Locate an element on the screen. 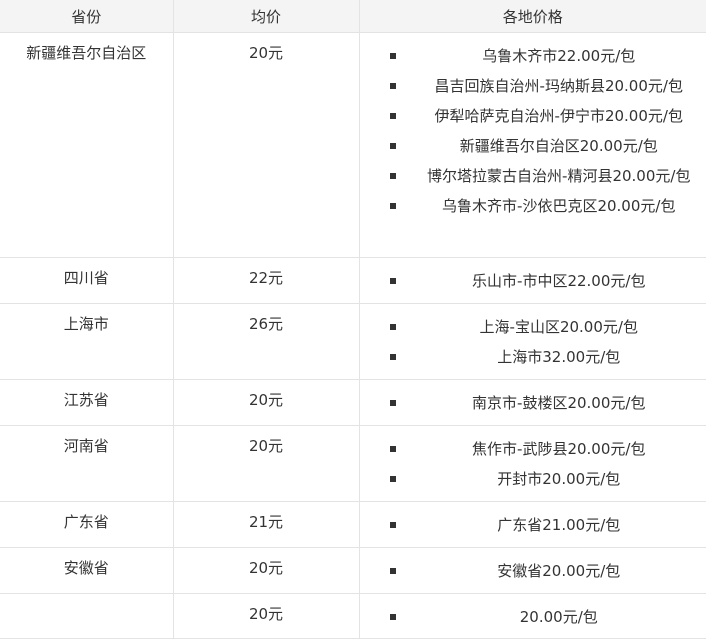  avg-price-cell: 22元 is located at coordinates (266, 280).